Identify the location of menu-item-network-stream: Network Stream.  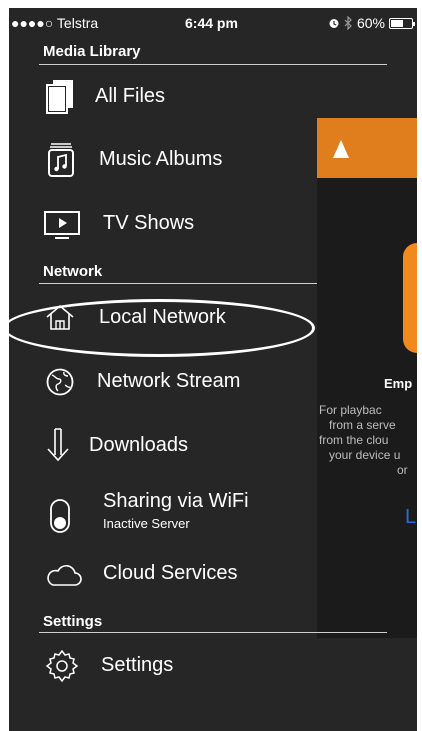
(163, 382).